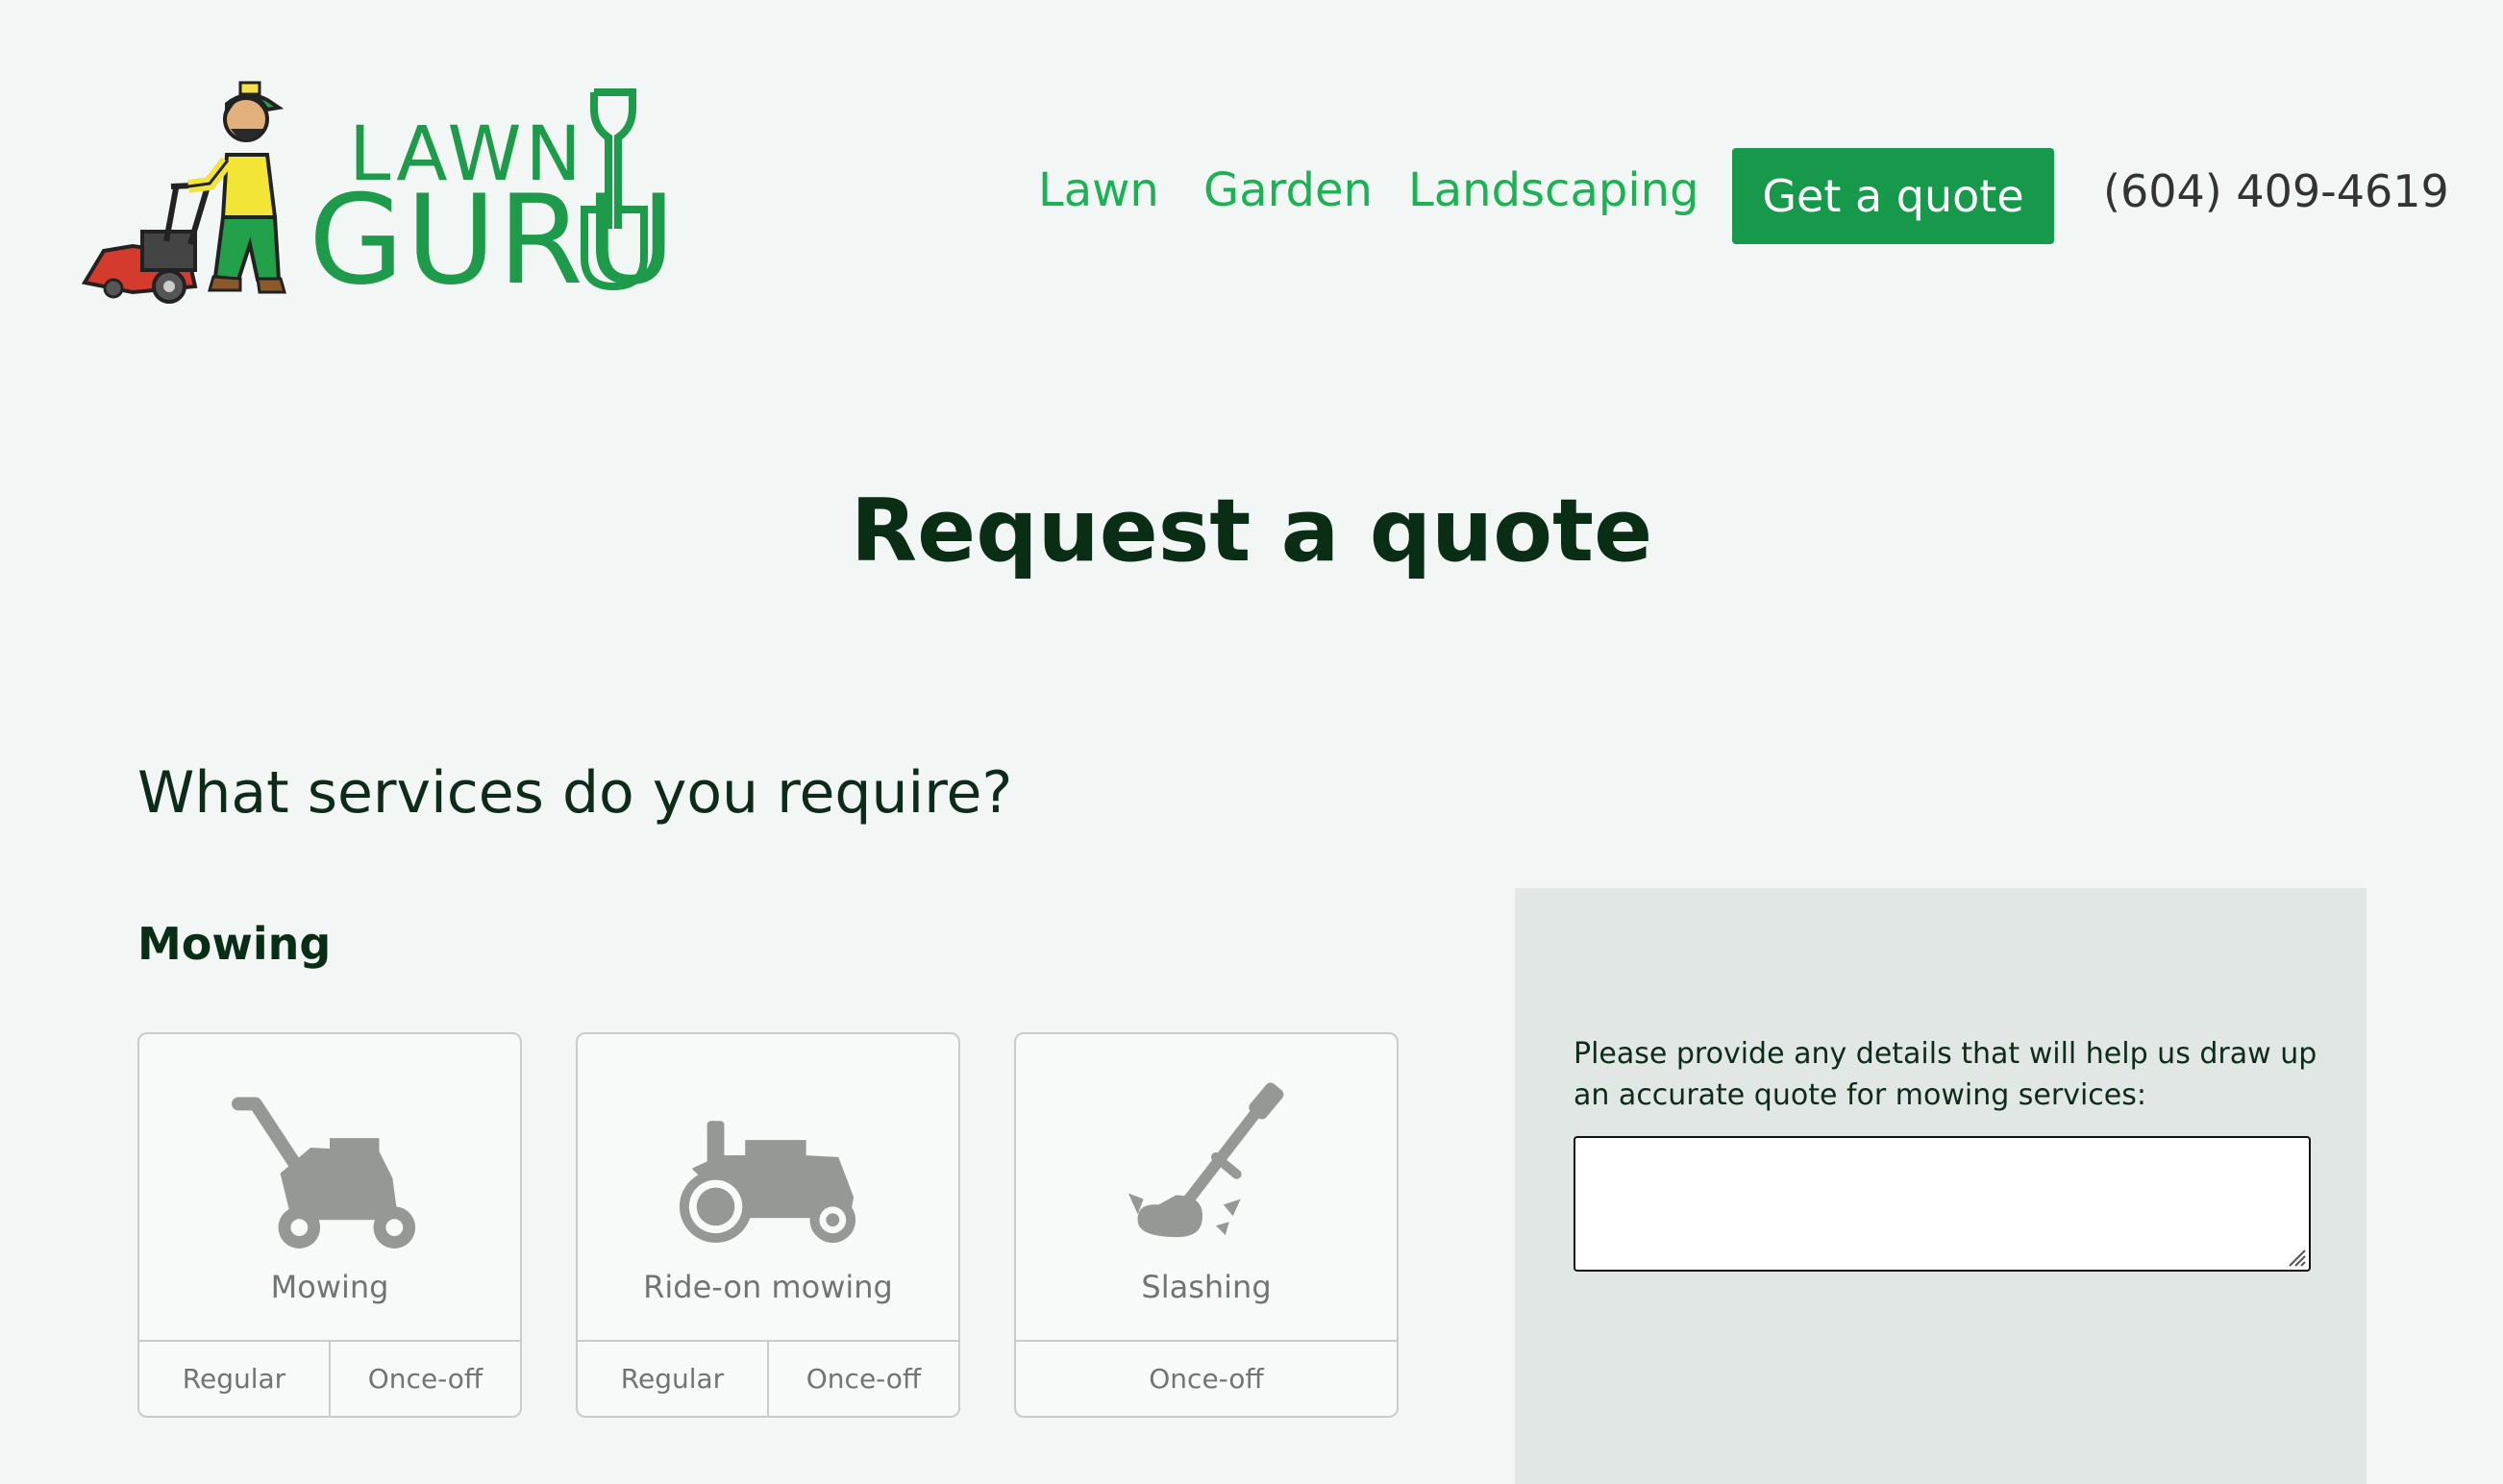  I want to click on service-card-slashing: Slashing Once-off, so click(1206, 1225).